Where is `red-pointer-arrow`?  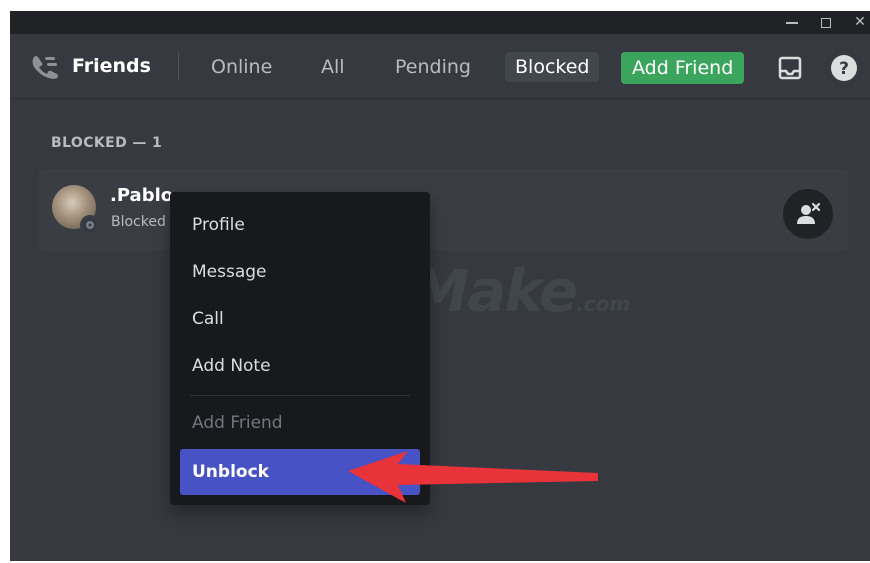
red-pointer-arrow is located at coordinates (473, 477).